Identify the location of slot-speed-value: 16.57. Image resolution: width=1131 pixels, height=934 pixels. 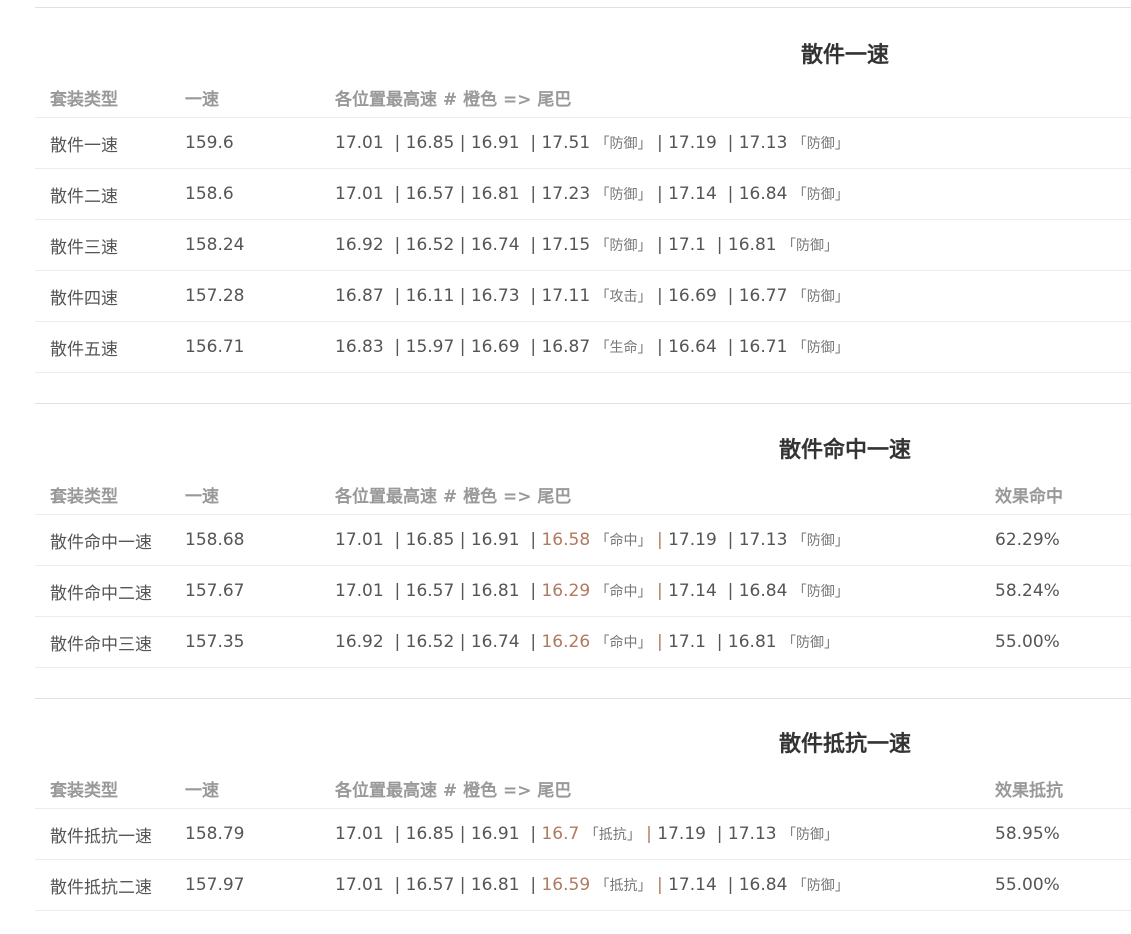
(430, 194).